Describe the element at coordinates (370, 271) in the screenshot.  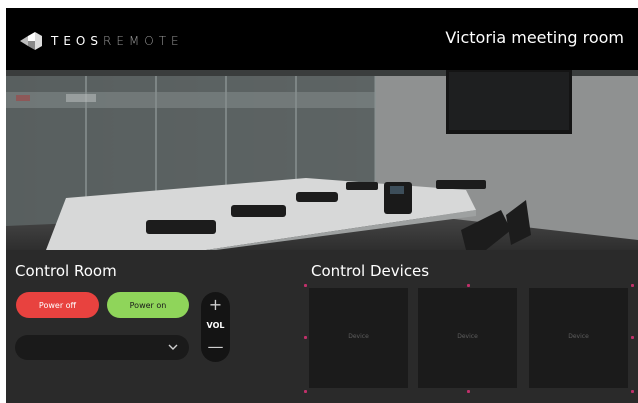
I see `control-devices-title: Control Devices` at that location.